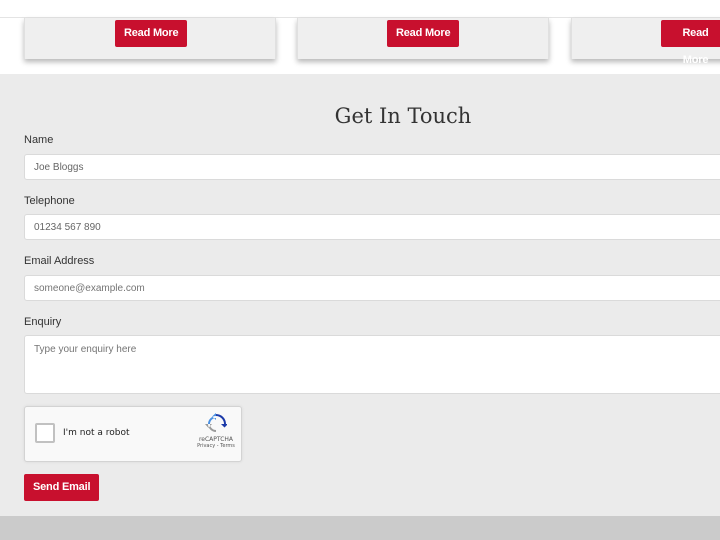 This screenshot has height=540, width=720. Describe the element at coordinates (45, 433) in the screenshot. I see `recaptcha-checkbox` at that location.